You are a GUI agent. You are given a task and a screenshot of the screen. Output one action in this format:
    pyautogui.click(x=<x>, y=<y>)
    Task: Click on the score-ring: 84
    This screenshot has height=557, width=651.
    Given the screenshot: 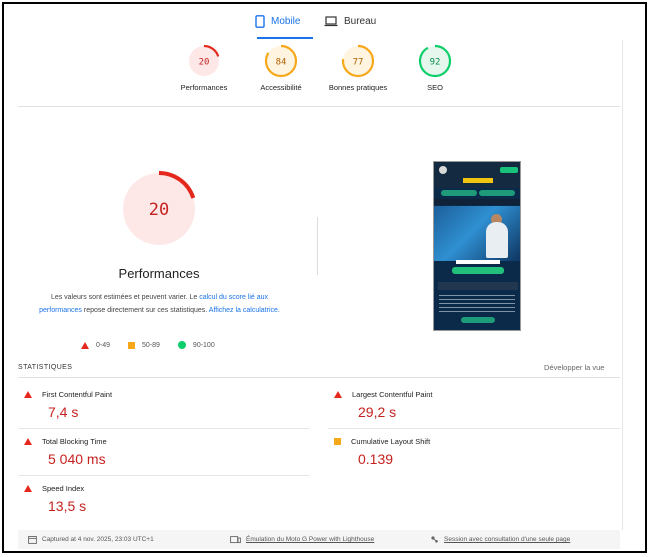 What is the action you would take?
    pyautogui.click(x=281, y=61)
    